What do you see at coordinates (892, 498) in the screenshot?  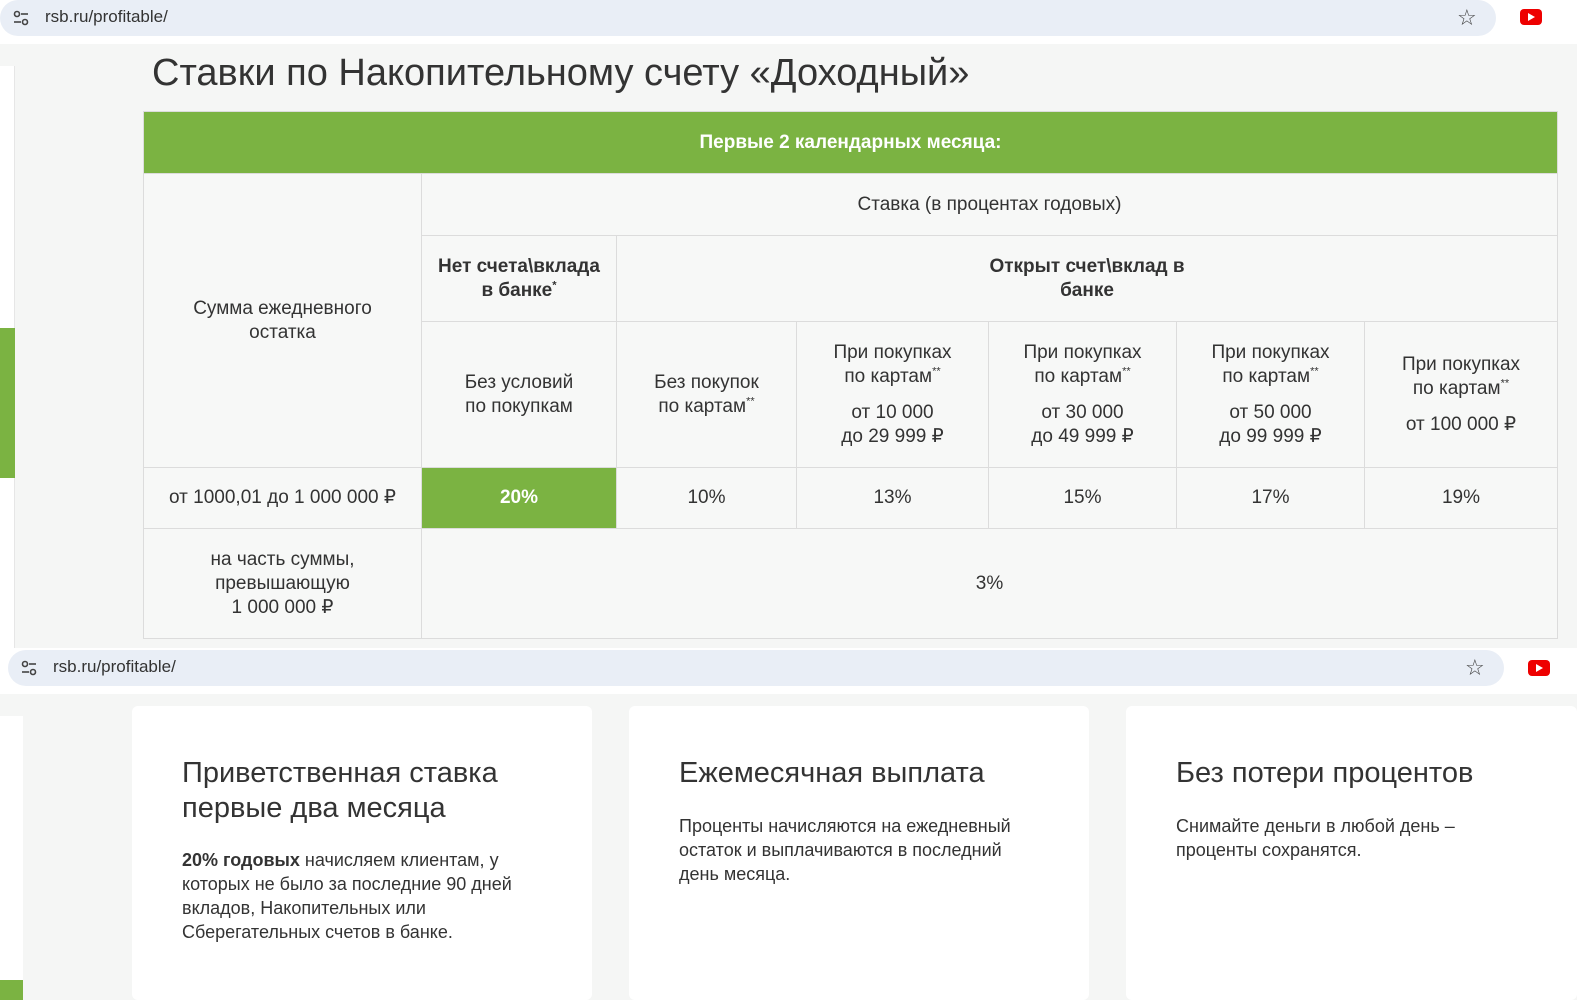 I see `rate-cell: 13%` at bounding box center [892, 498].